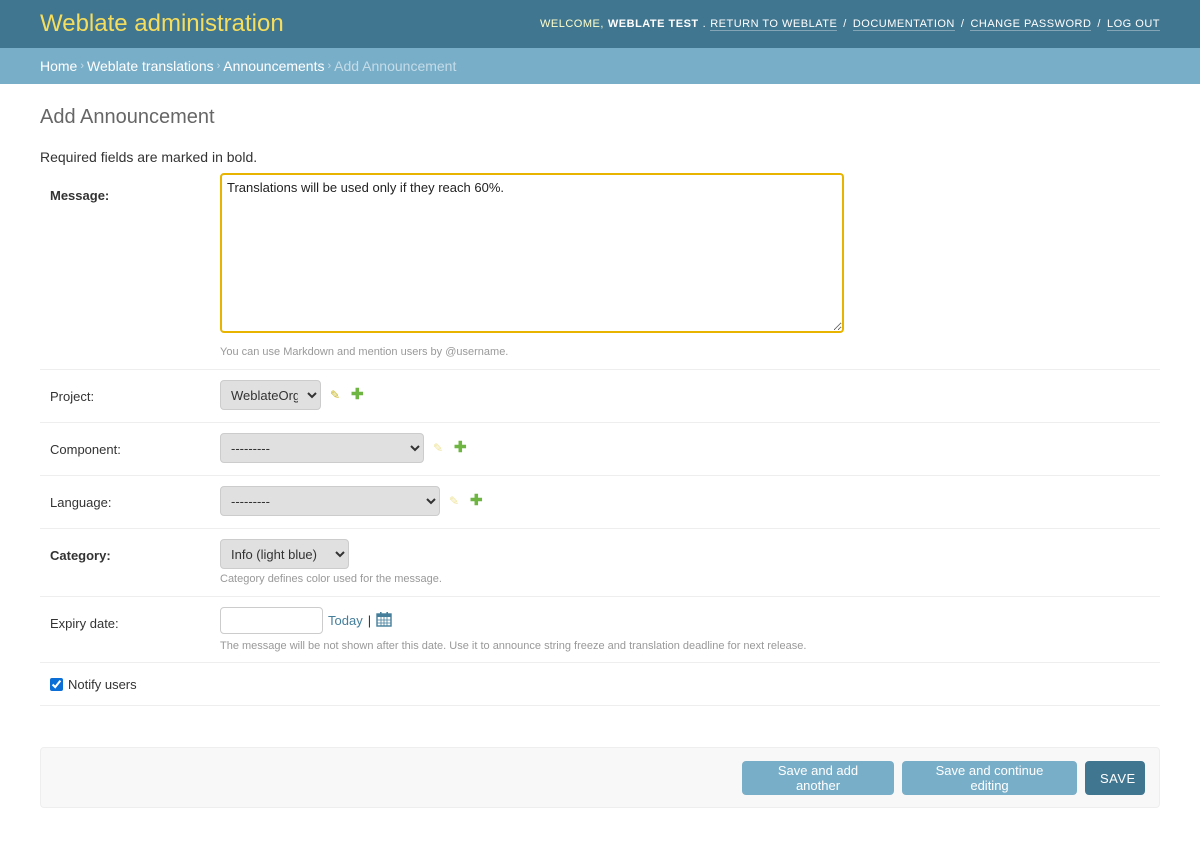 Image resolution: width=1200 pixels, height=868 pixels. What do you see at coordinates (989, 778) in the screenshot?
I see `save-and-continue-button: Save and continue editing` at bounding box center [989, 778].